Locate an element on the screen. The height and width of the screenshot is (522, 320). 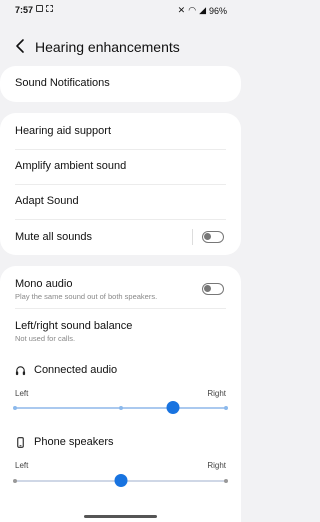
home-indicator is located at coordinates (120, 516).